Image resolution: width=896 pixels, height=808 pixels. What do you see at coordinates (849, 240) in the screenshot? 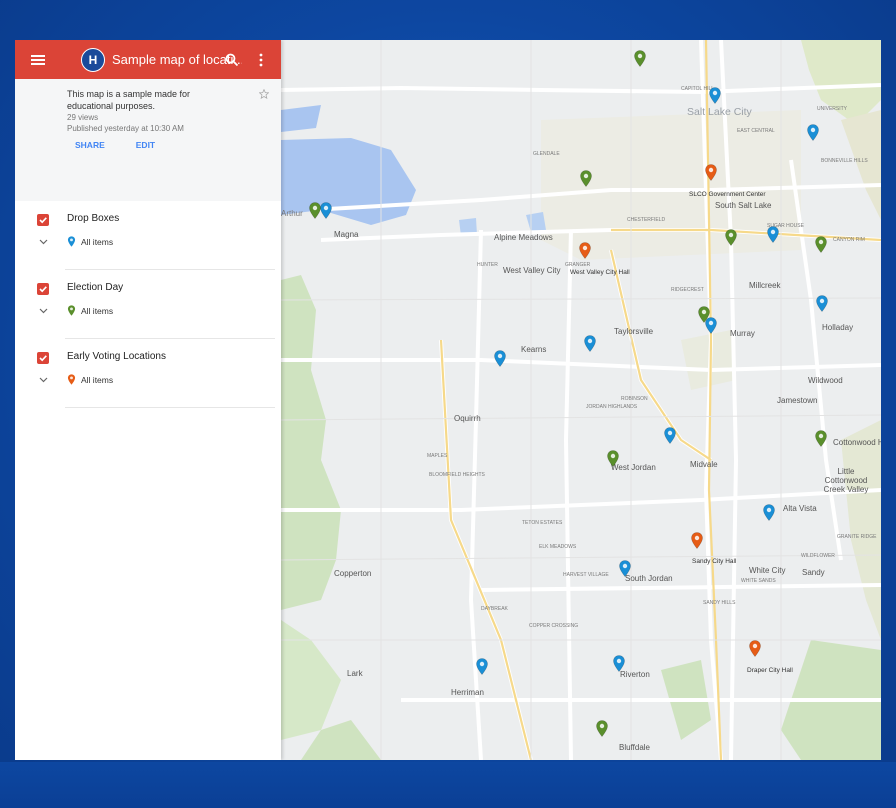
I see `label-canyon-rim: CANYON RIM` at bounding box center [849, 240].